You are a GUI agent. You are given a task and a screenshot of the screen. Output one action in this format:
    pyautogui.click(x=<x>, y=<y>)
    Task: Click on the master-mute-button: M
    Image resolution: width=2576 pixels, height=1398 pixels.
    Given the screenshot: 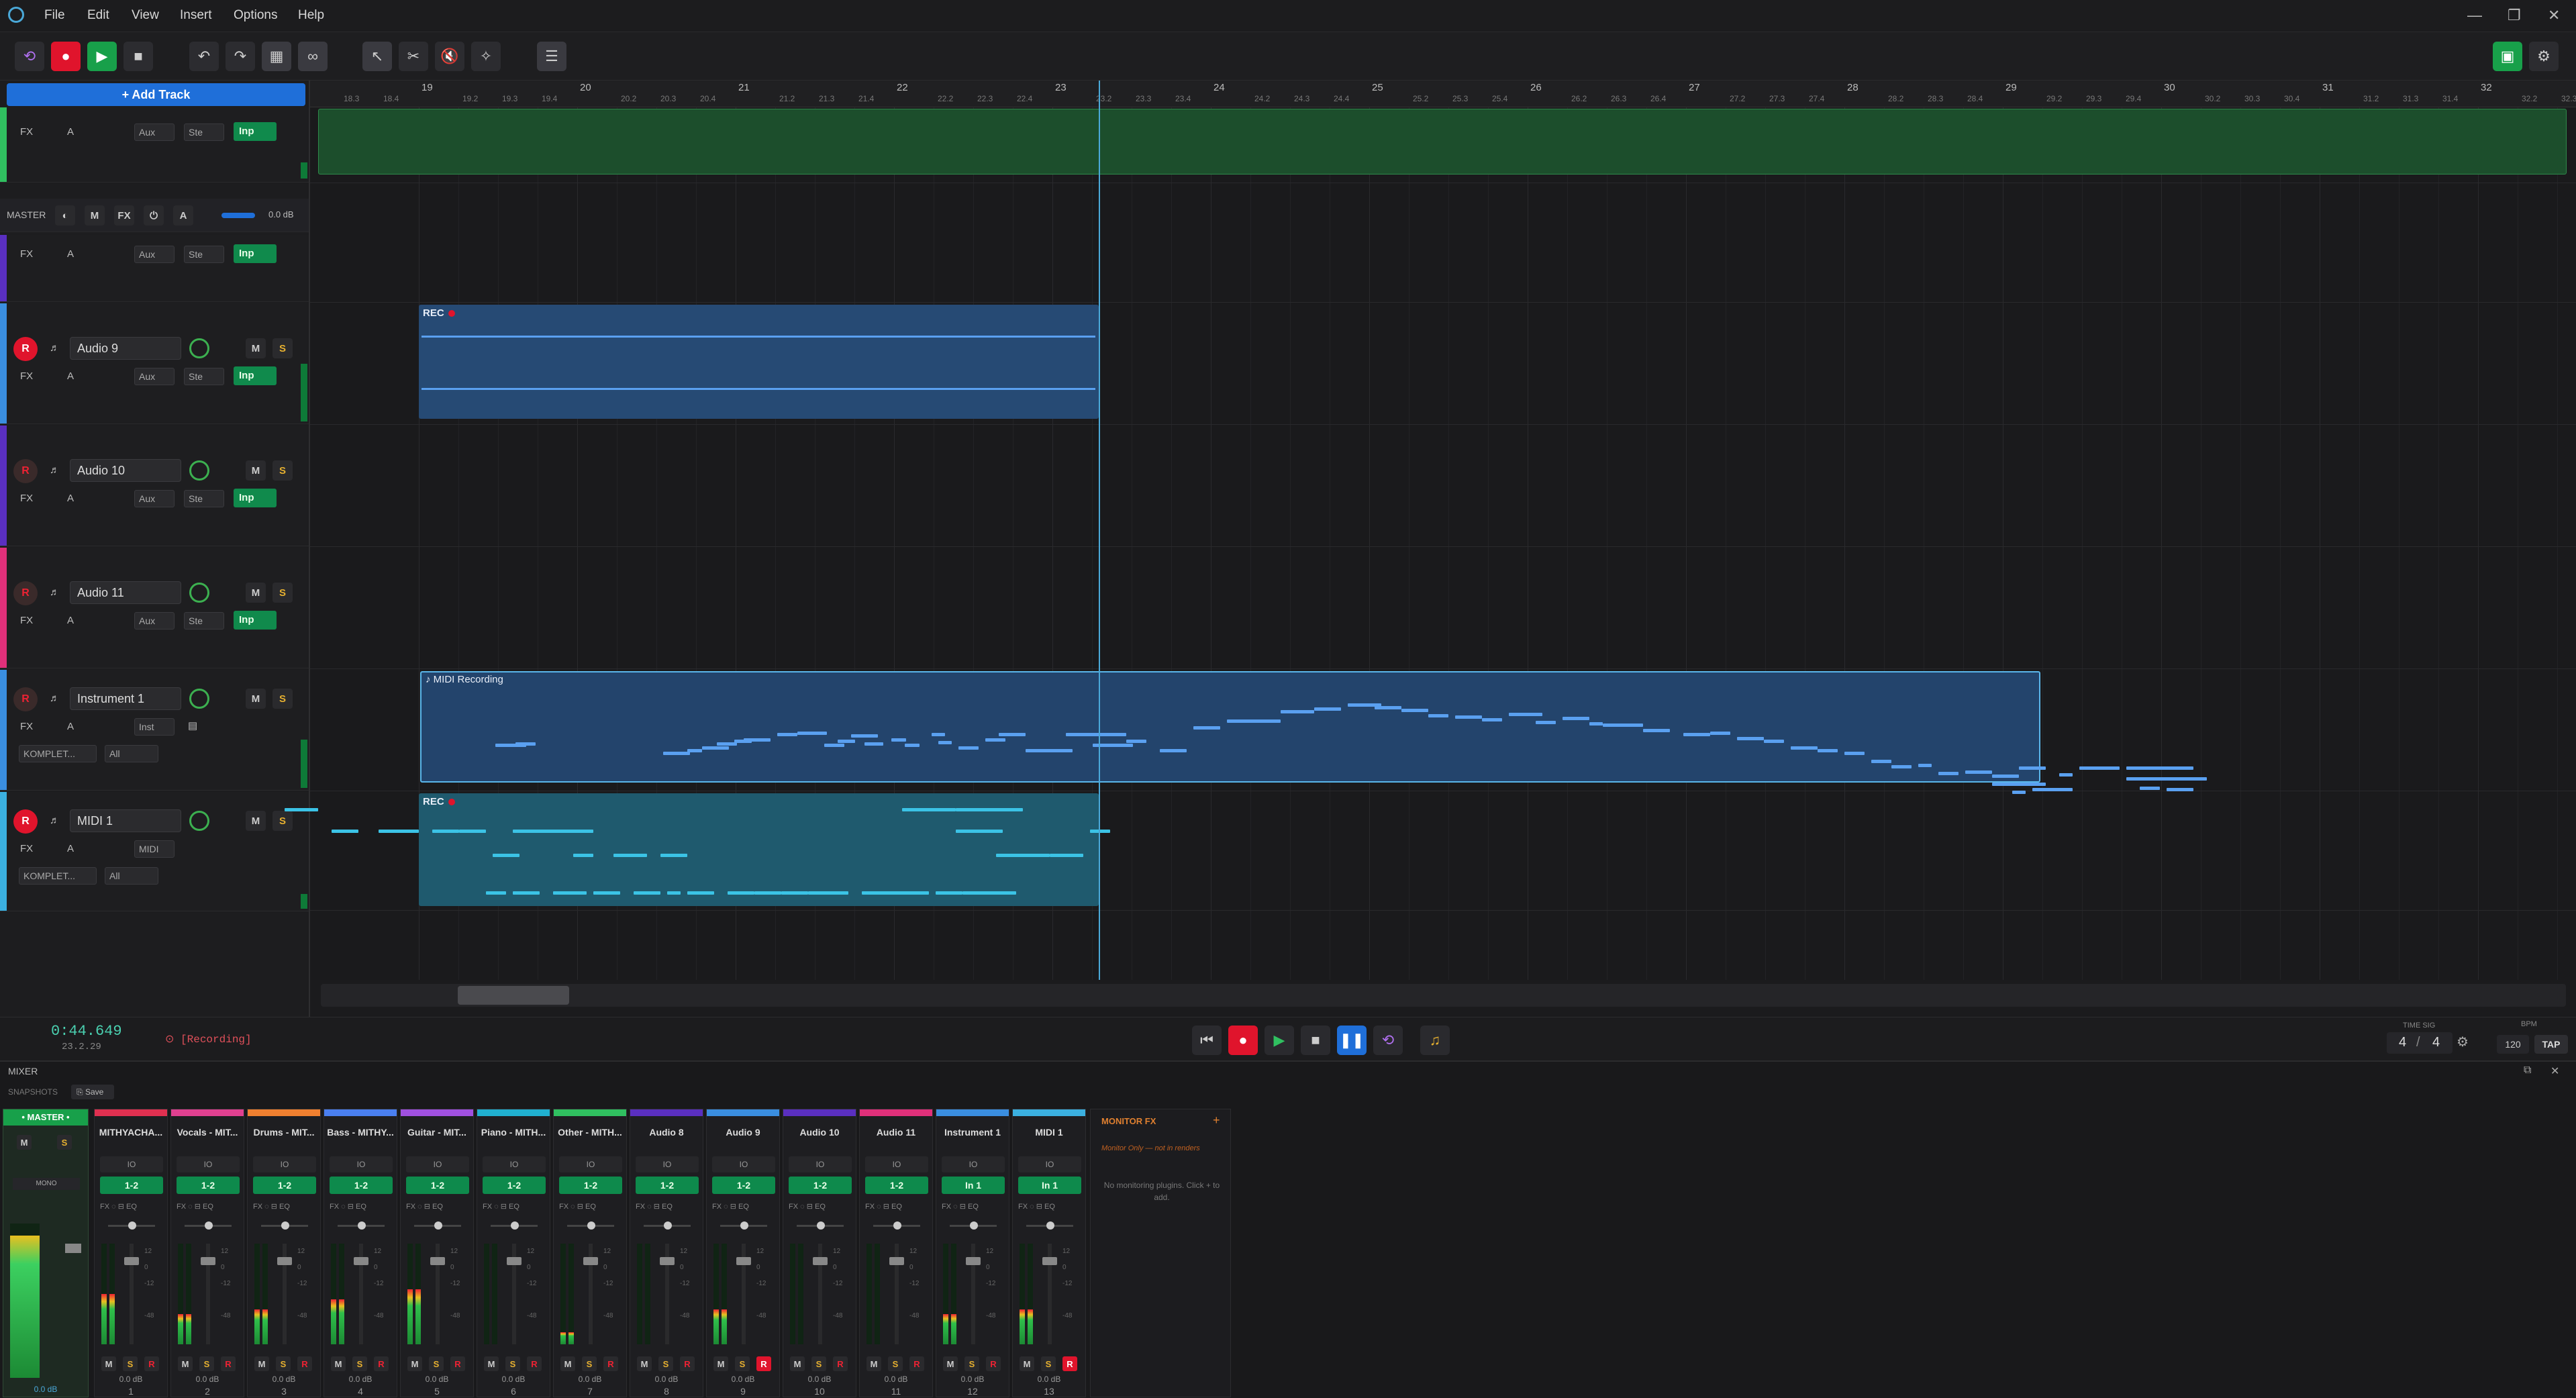 What is the action you would take?
    pyautogui.click(x=95, y=216)
    